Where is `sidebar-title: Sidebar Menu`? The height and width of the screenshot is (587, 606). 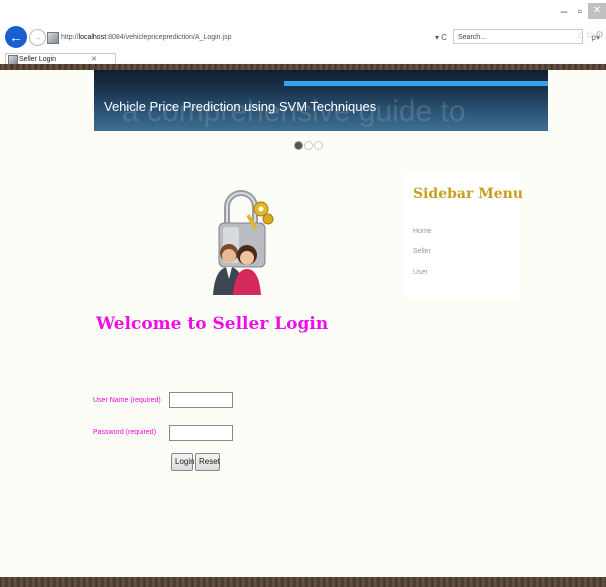 sidebar-title: Sidebar Menu is located at coordinates (468, 194).